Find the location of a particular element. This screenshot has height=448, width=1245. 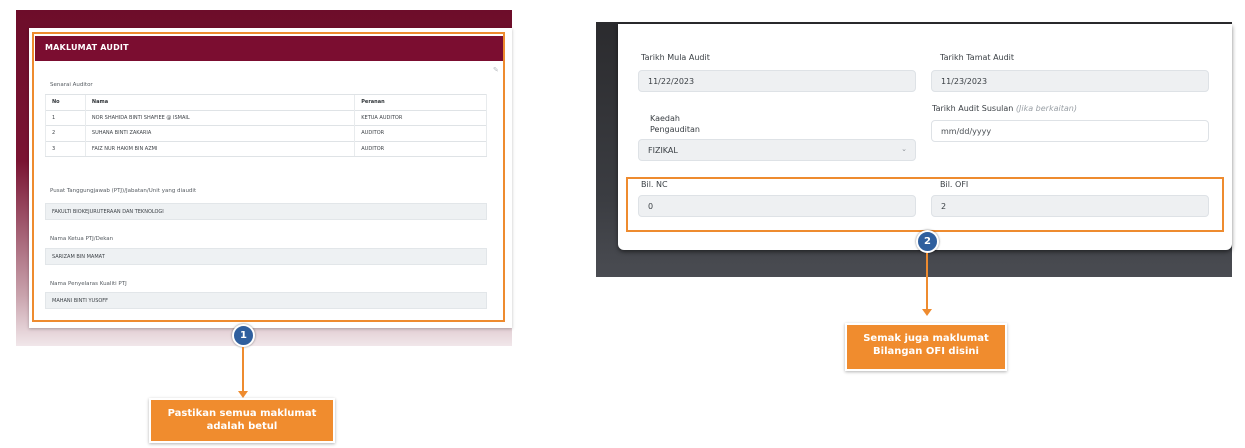

step-2-callout: Semak juga maklumat Bilangan OFI disini is located at coordinates (926, 347).